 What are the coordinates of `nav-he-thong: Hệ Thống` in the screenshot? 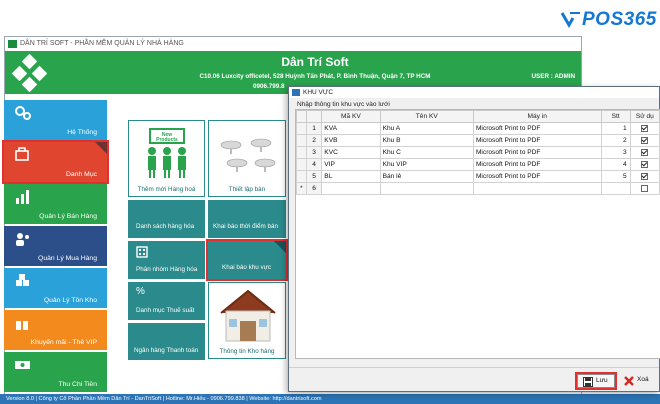 It's located at (55, 120).